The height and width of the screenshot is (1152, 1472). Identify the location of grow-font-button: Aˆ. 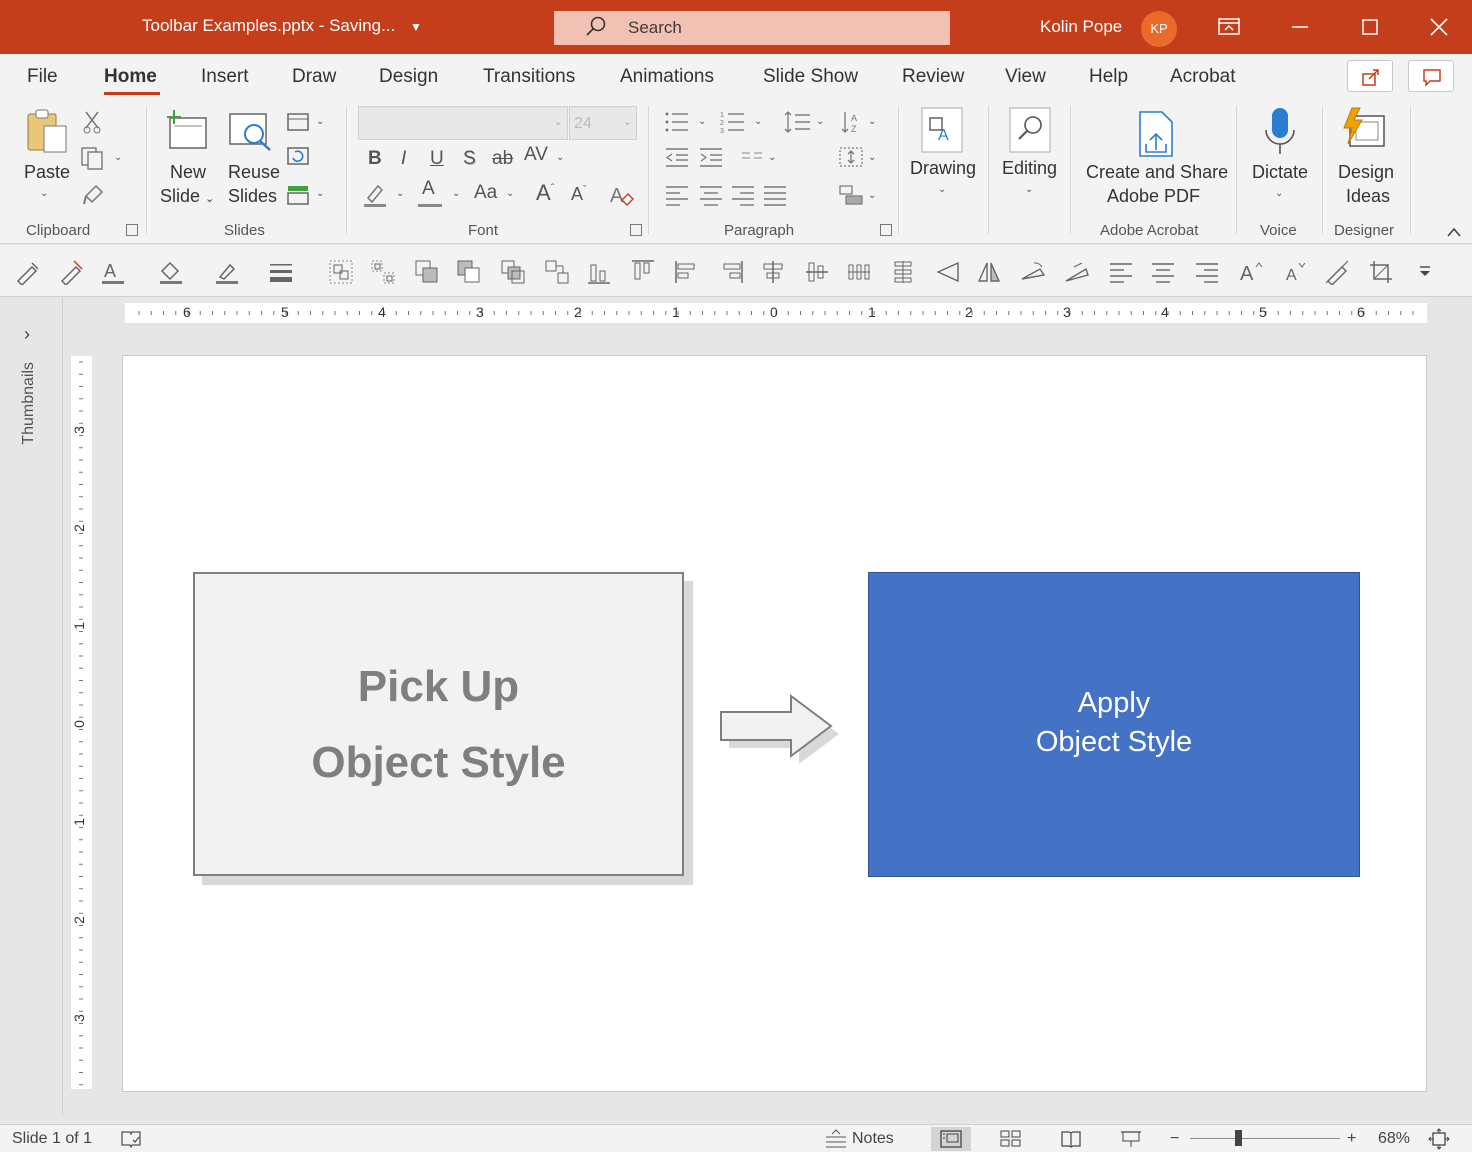
(545, 193).